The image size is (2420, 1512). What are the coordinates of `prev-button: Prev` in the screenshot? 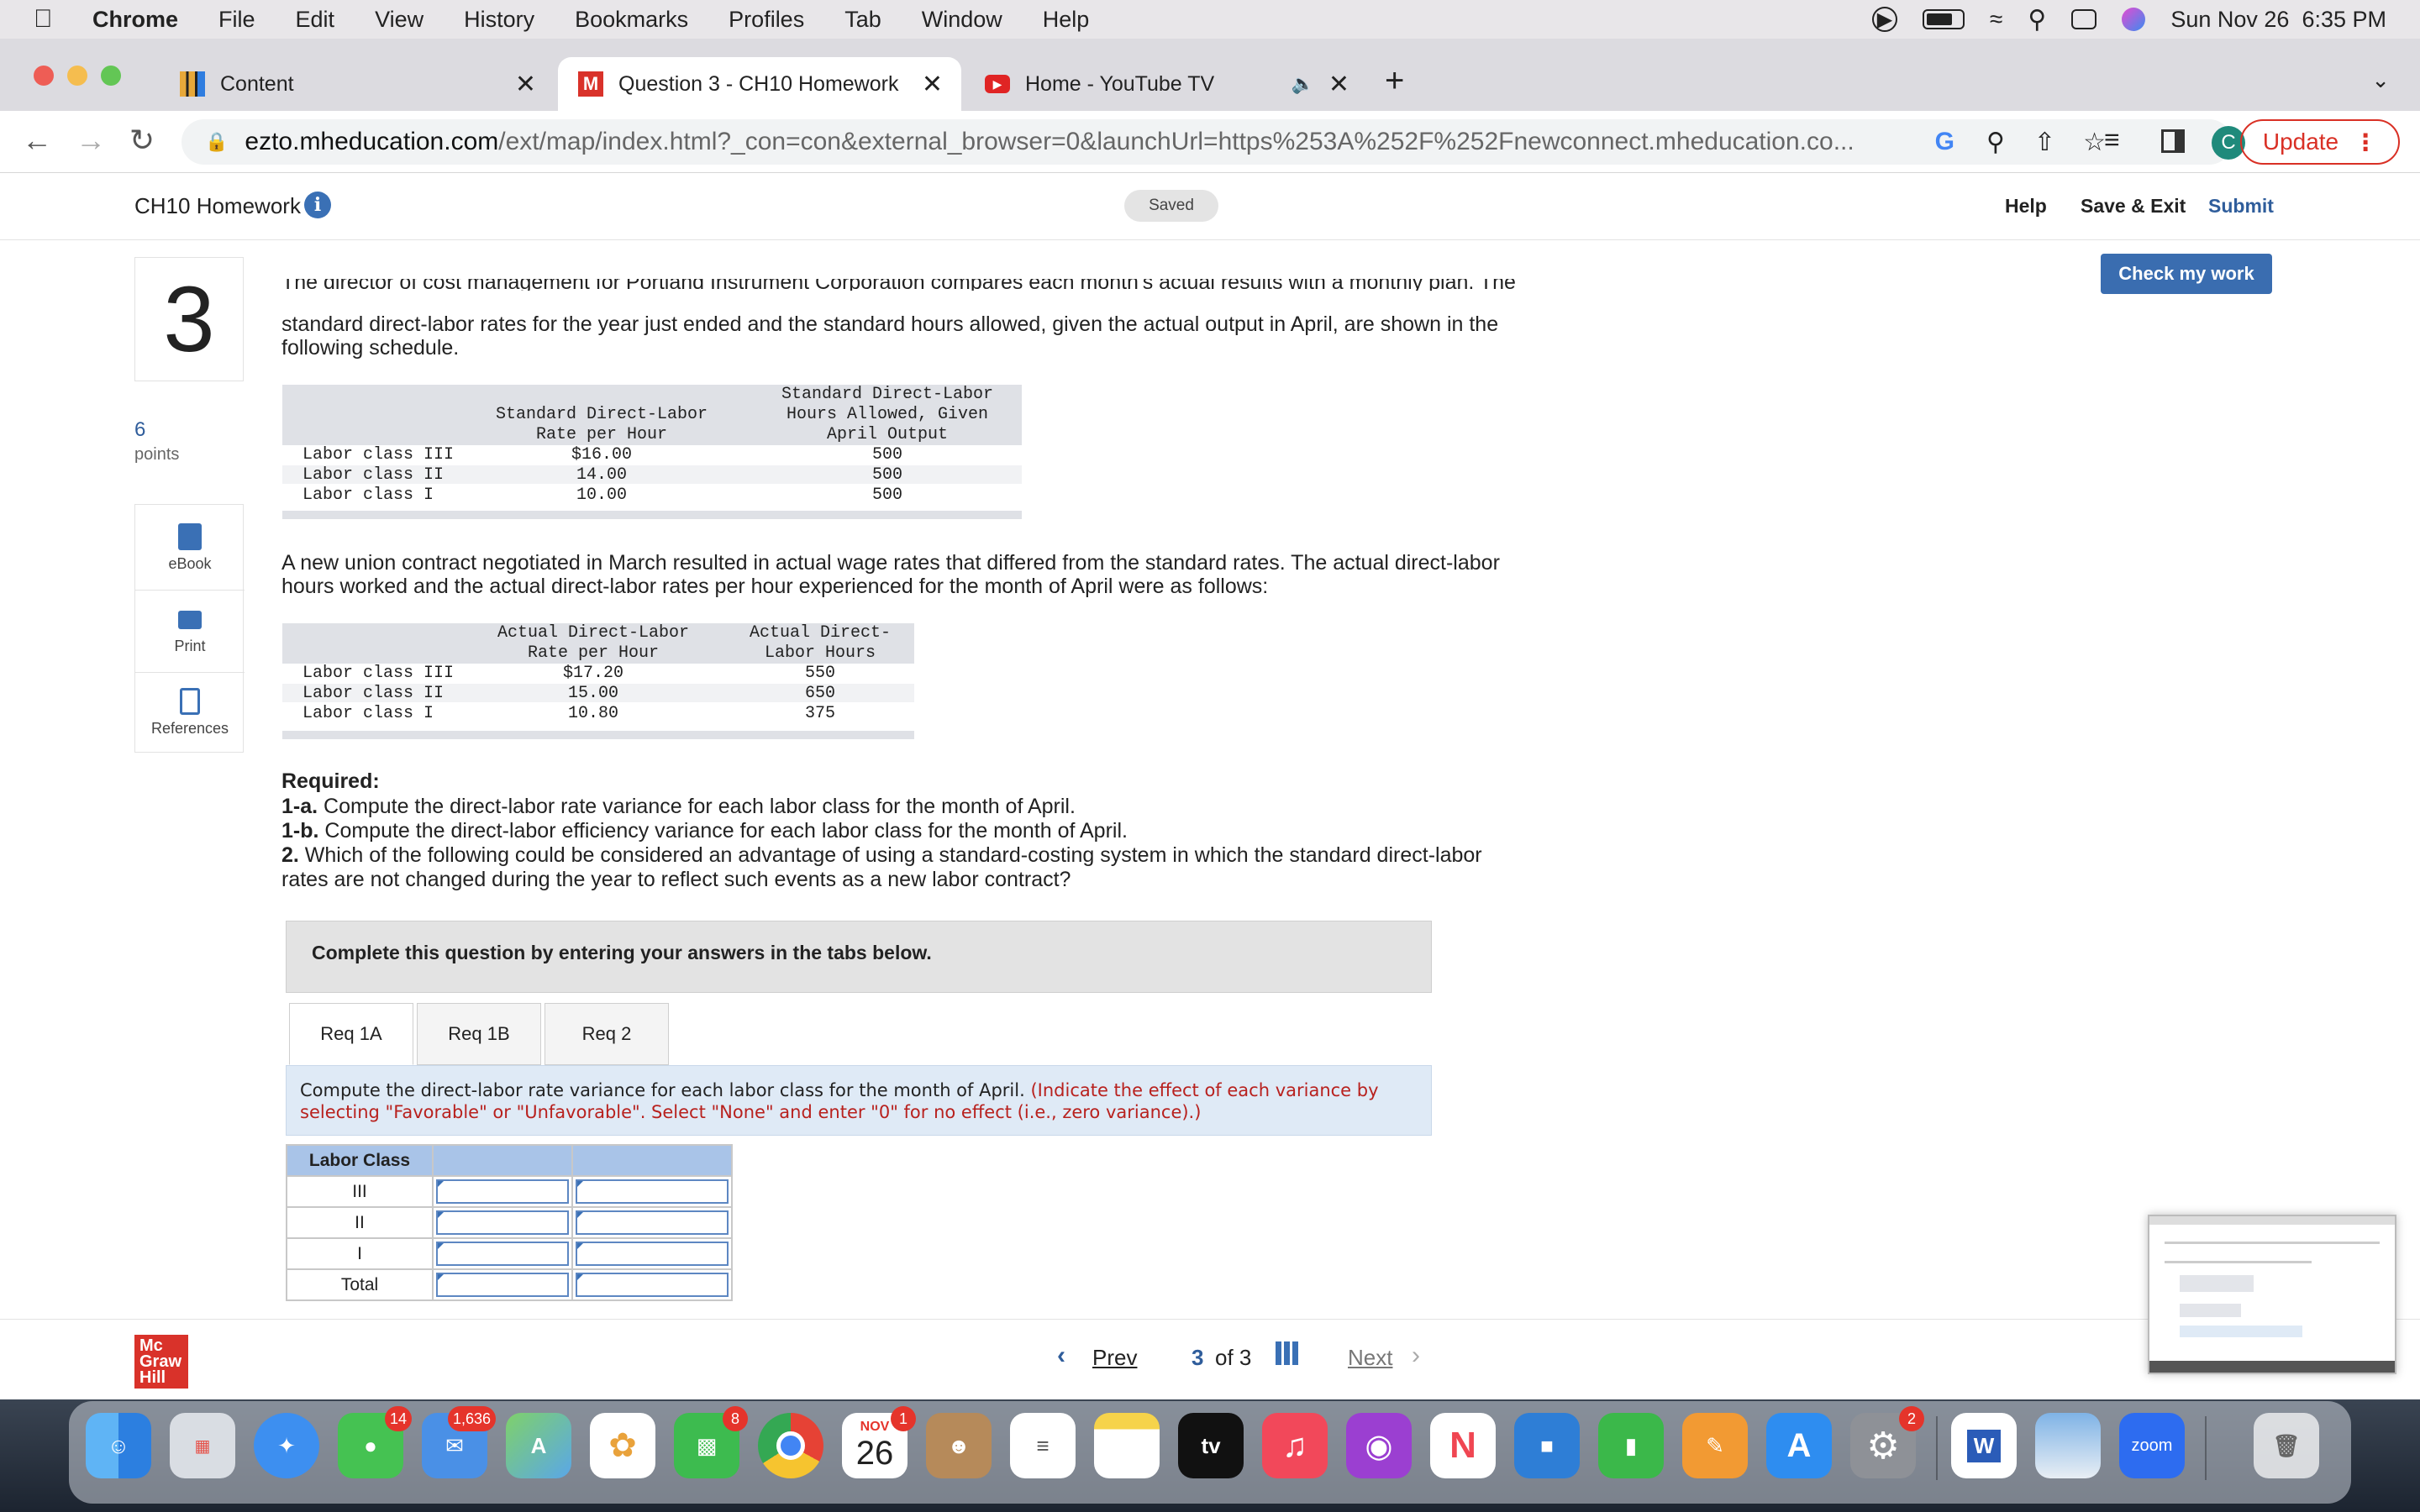 It's located at (1114, 1358).